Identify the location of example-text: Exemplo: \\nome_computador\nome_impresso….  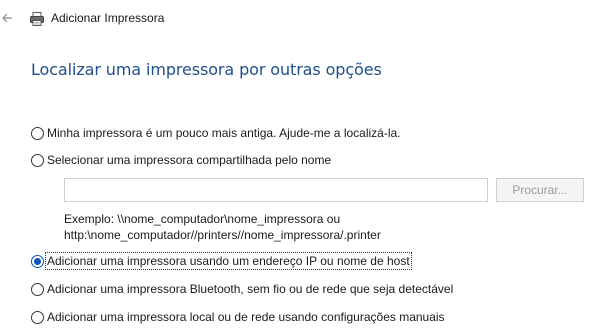
(222, 227).